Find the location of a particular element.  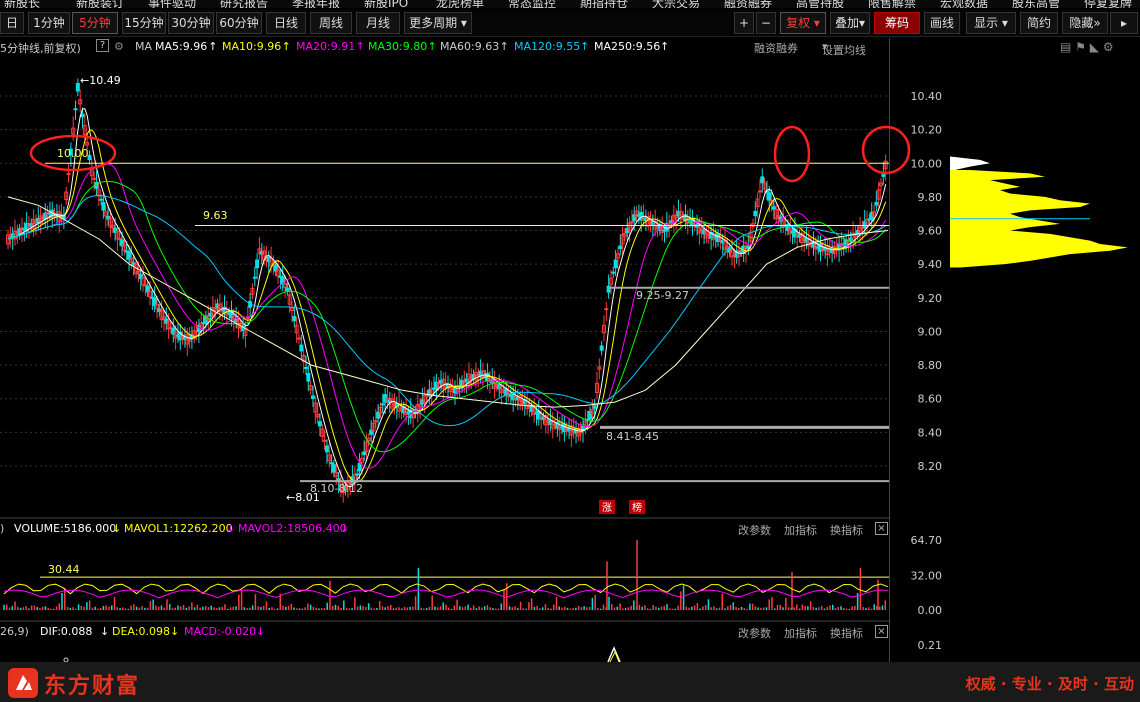

mavol1-line is located at coordinates (446, 589).